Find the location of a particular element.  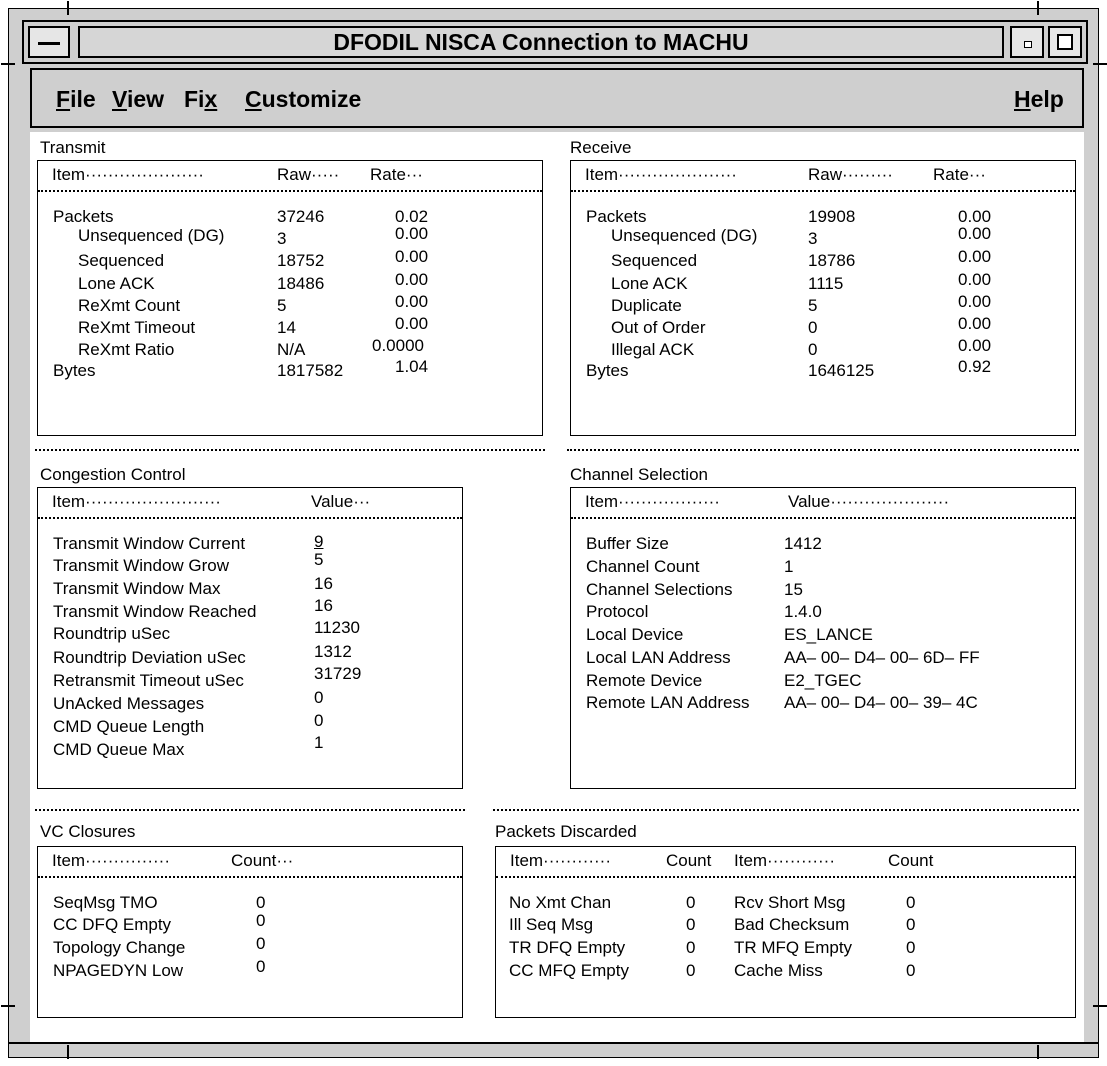

row-rate: 1.04 is located at coordinates (412, 366).